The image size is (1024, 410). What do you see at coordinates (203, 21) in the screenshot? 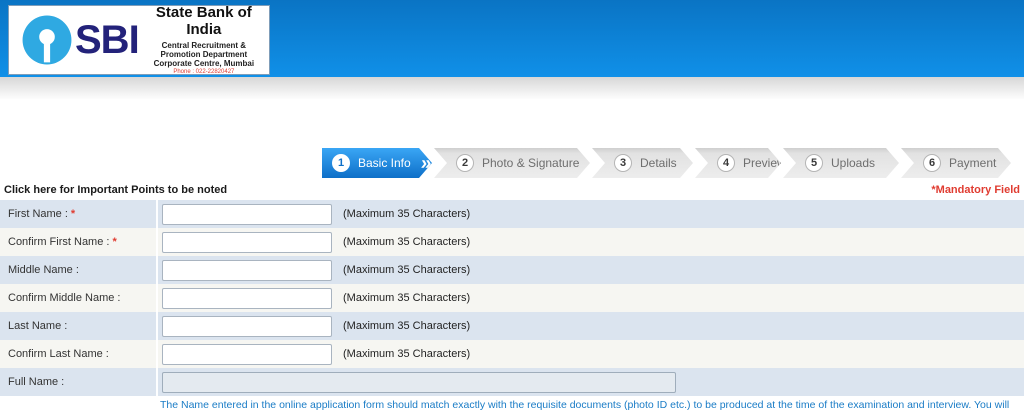
I see `org-name: State Bank of India` at bounding box center [203, 21].